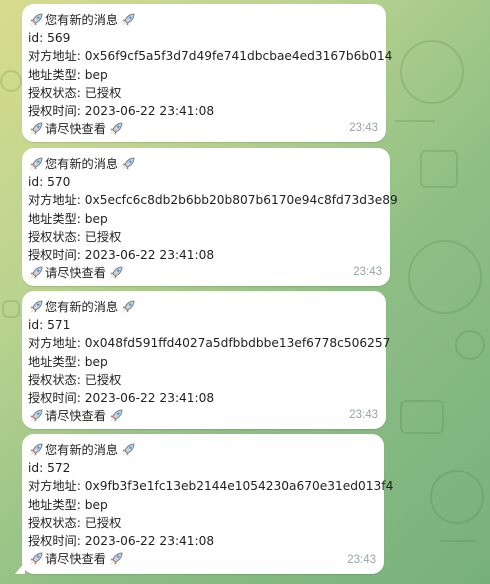  I want to click on id-value: 571, so click(59, 325).